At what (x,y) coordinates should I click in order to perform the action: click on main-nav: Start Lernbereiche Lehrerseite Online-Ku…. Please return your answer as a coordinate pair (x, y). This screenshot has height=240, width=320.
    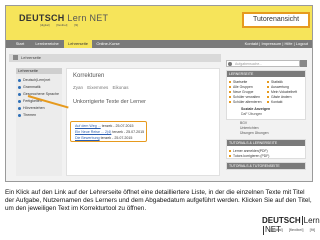
    Looking at the image, I should click on (159, 44).